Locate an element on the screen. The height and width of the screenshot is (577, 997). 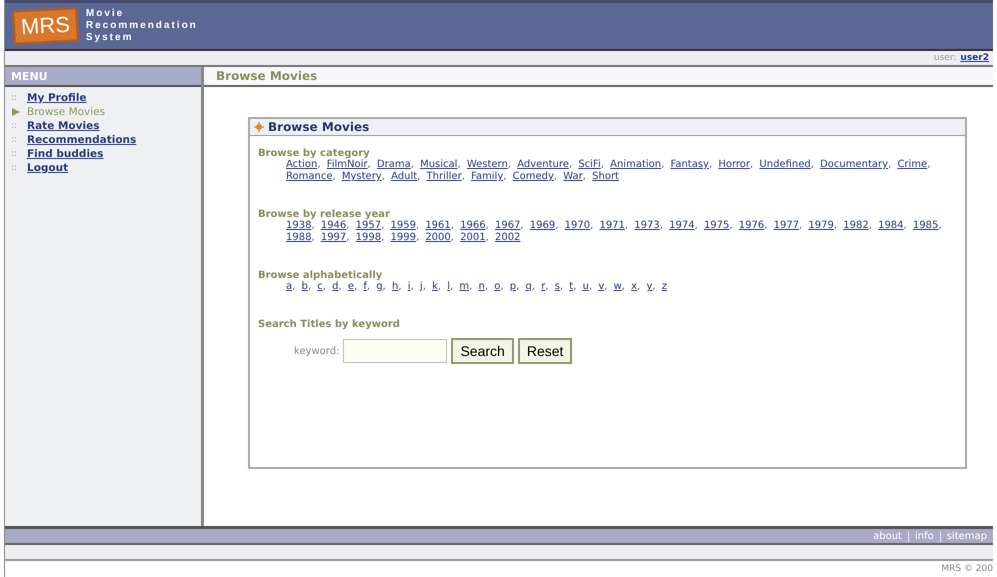
browse-link: Adventure is located at coordinates (543, 164).